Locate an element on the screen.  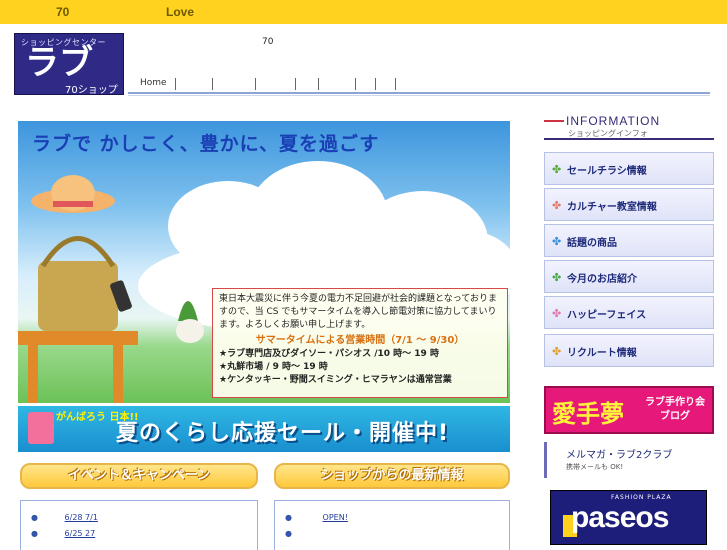
sidebar-item-label: 今月のお店紹介 is located at coordinates (602, 279).